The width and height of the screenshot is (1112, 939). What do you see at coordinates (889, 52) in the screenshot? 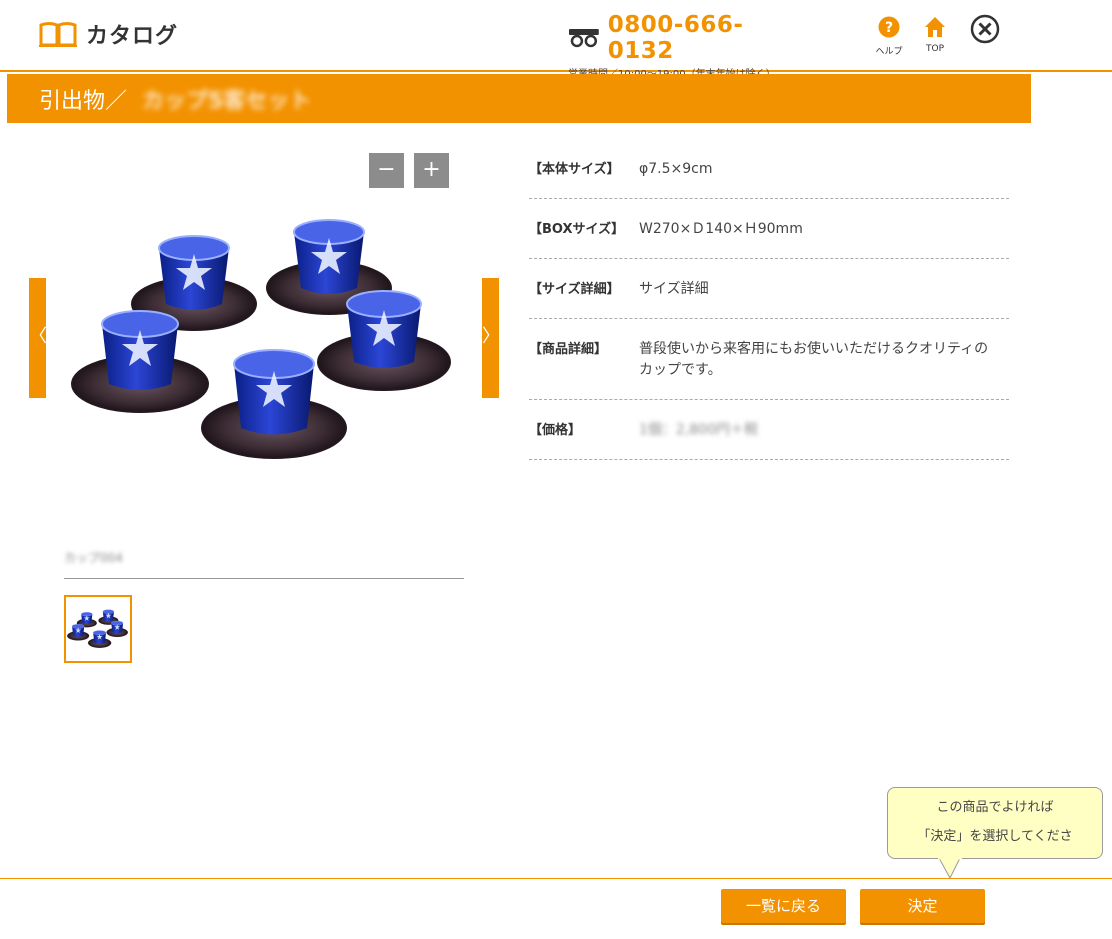
I see `help-label: ヘルプ` at bounding box center [889, 52].